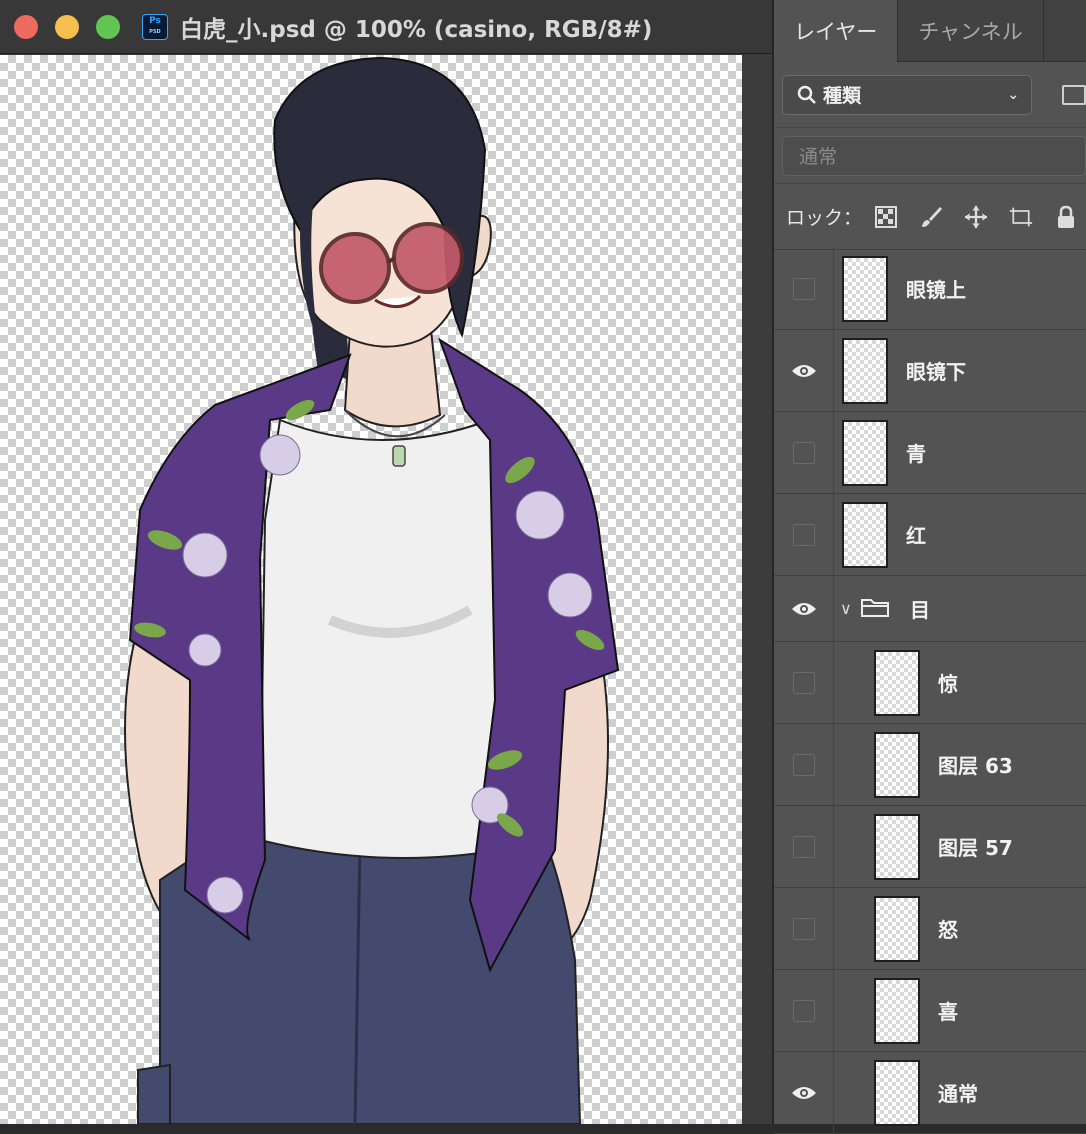 The image size is (1086, 1134). I want to click on window-controls, so click(67, 26).